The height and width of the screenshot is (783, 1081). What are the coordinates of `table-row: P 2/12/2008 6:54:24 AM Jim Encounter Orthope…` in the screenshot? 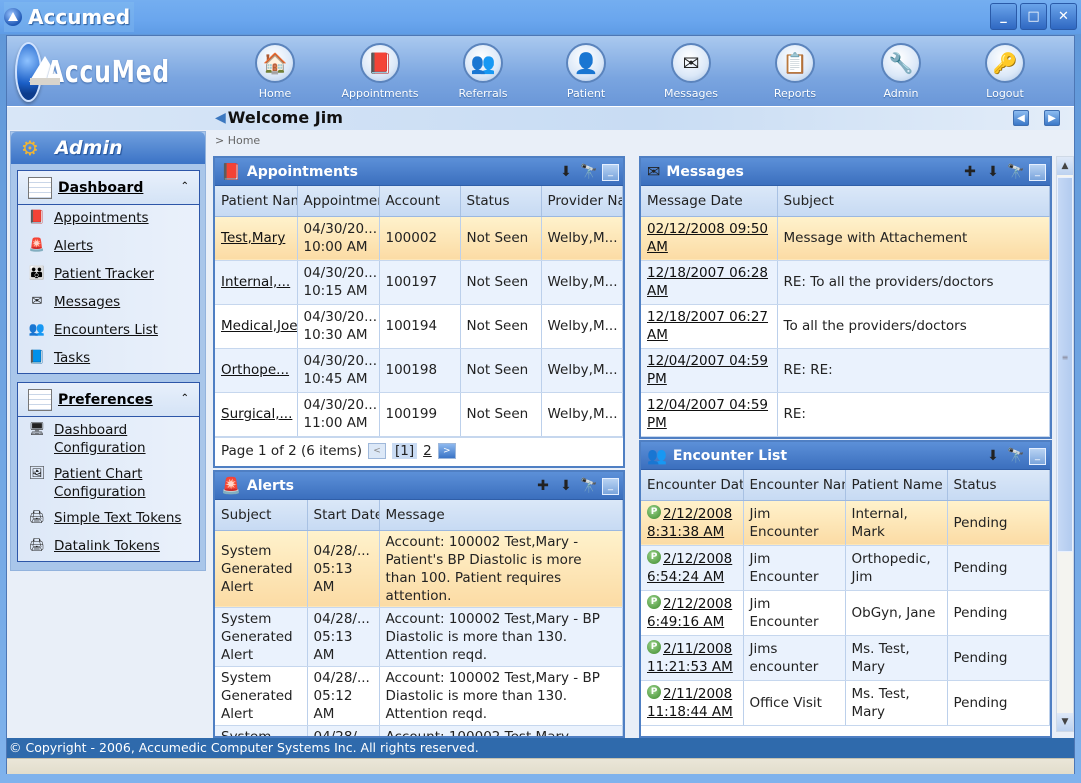 It's located at (845, 568).